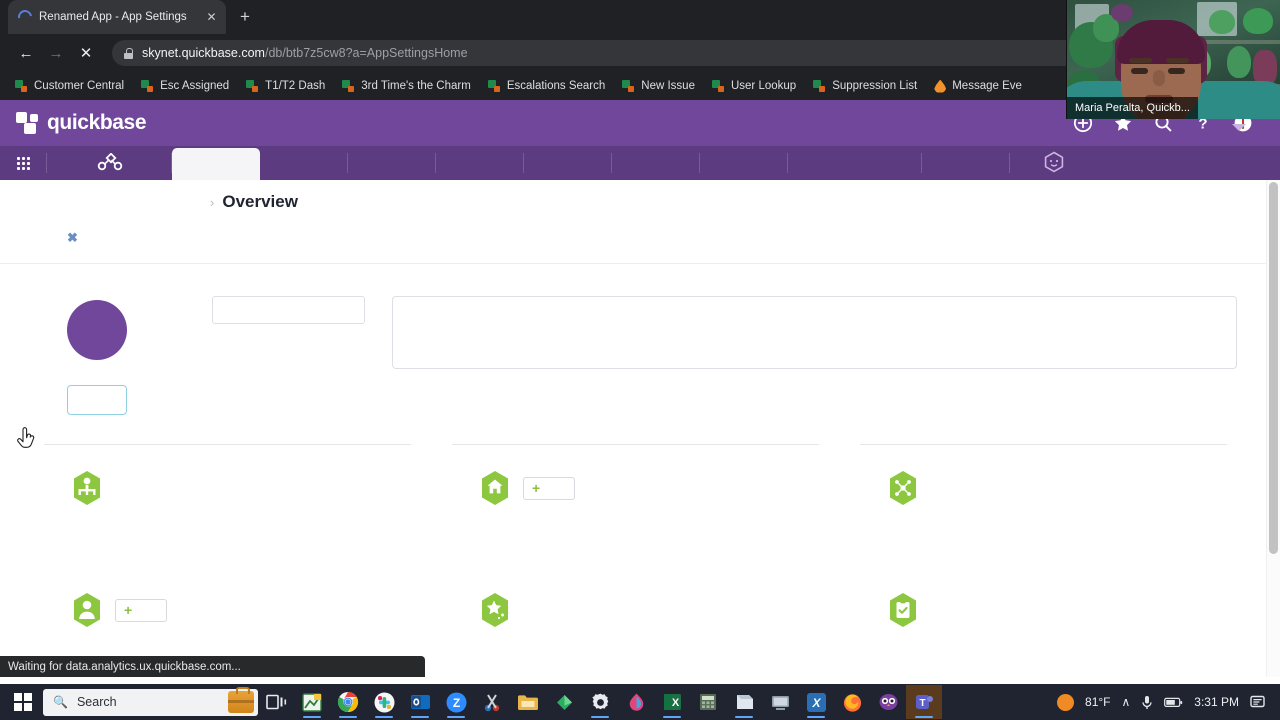 Image resolution: width=1280 pixels, height=720 pixels. What do you see at coordinates (109, 163) in the screenshot?
I see `pipelines-button` at bounding box center [109, 163].